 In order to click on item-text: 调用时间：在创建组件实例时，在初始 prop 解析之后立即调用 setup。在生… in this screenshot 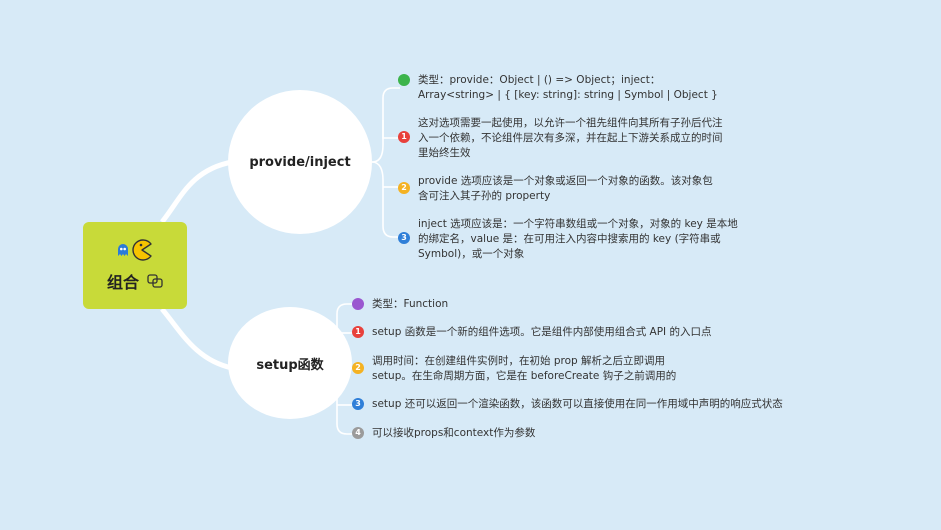, I will do `click(524, 368)`.